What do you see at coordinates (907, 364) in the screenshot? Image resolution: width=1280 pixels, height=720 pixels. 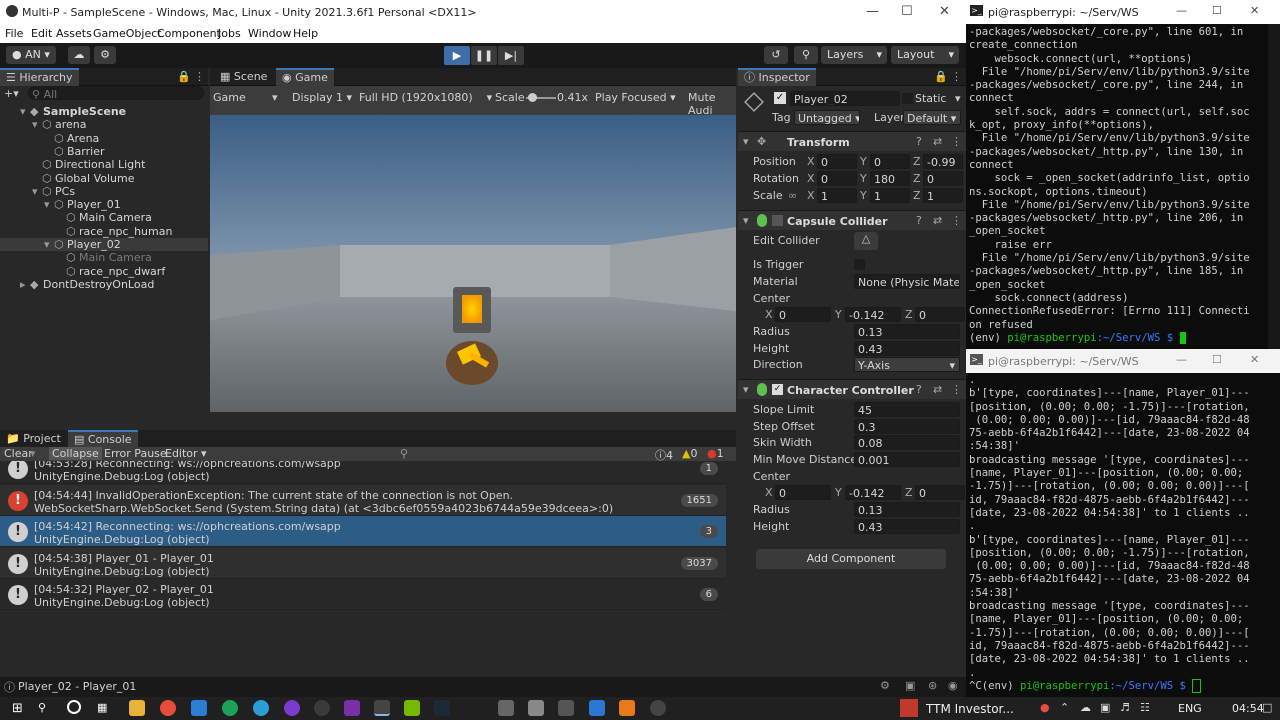 I see `direction-dropdown: Y-Axis ▾` at bounding box center [907, 364].